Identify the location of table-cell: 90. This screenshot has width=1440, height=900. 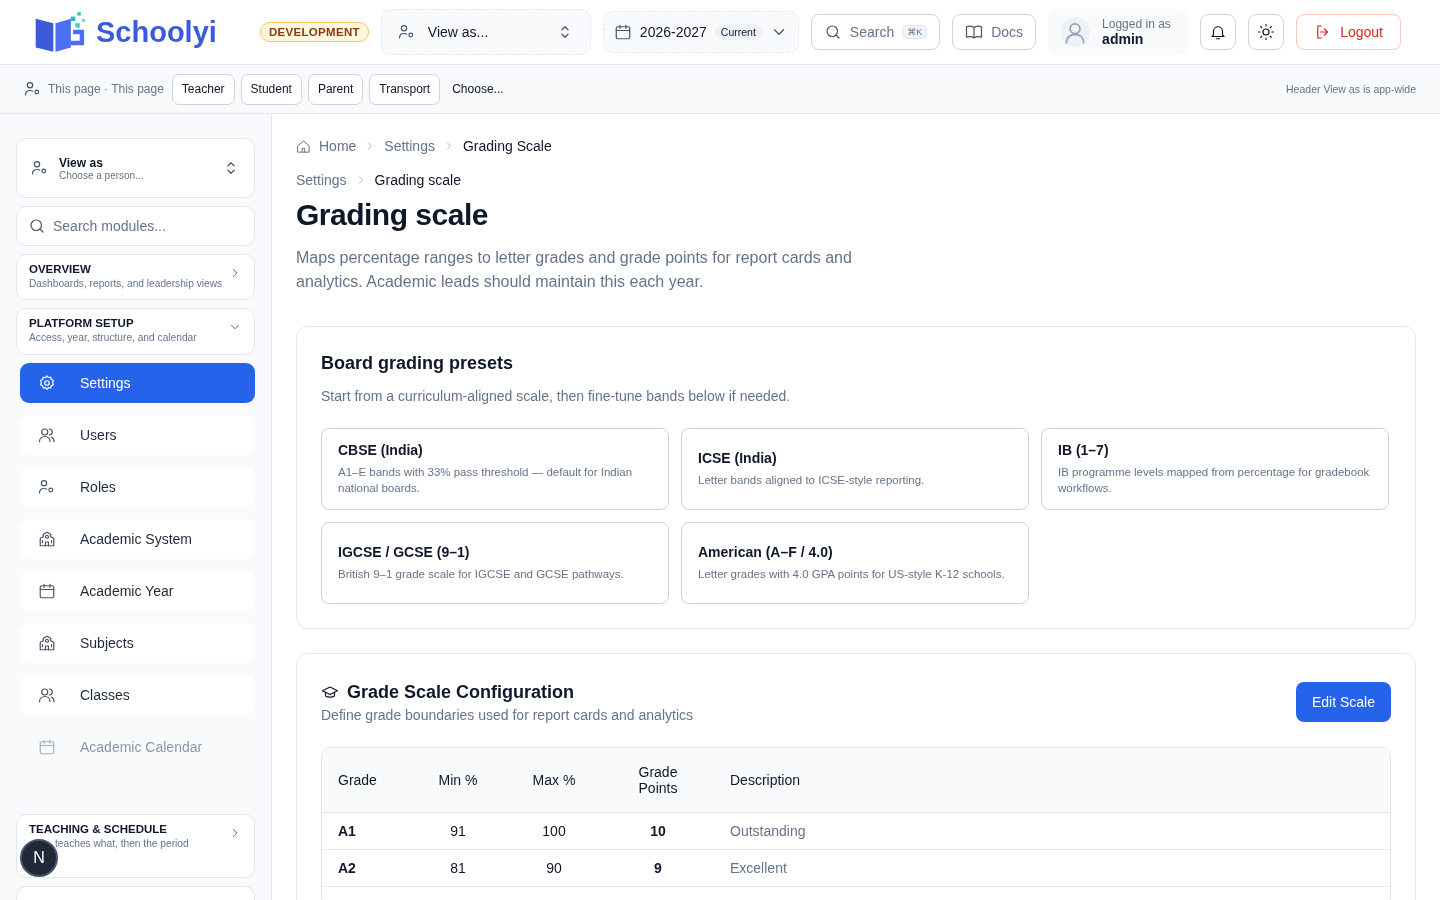
(554, 867).